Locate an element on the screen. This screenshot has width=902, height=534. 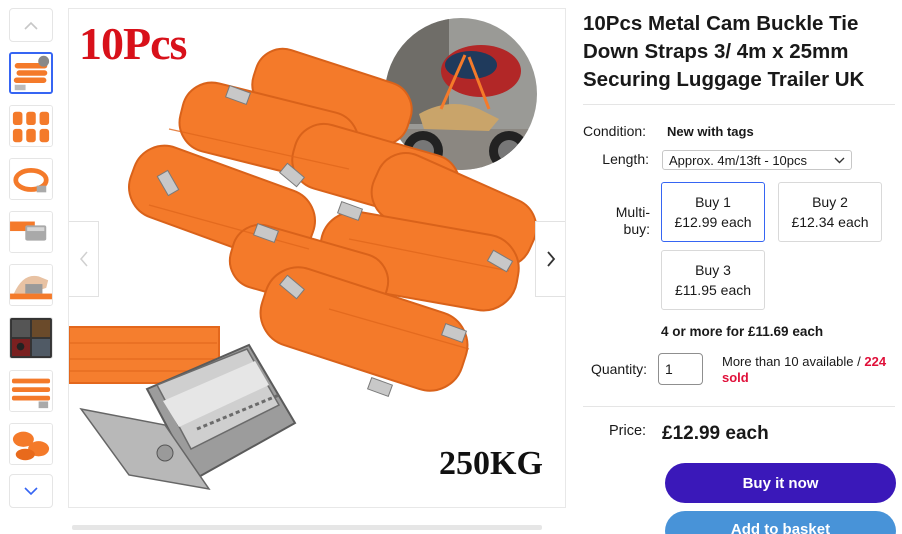
thumbnail-scroll-up-button is located at coordinates (31, 25).